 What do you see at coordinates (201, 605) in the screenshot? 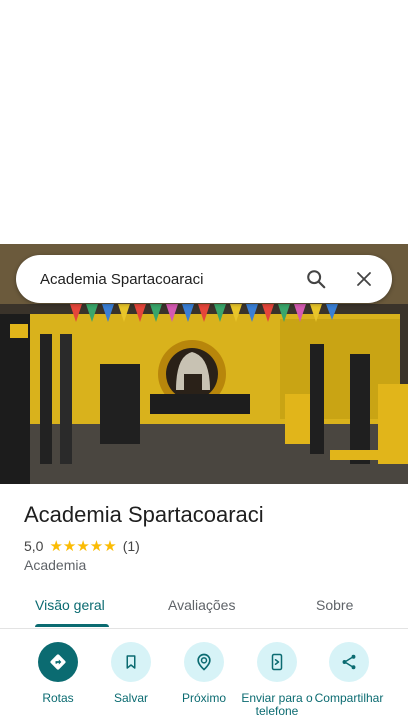
I see `tab-reviews: Avaliações` at bounding box center [201, 605].